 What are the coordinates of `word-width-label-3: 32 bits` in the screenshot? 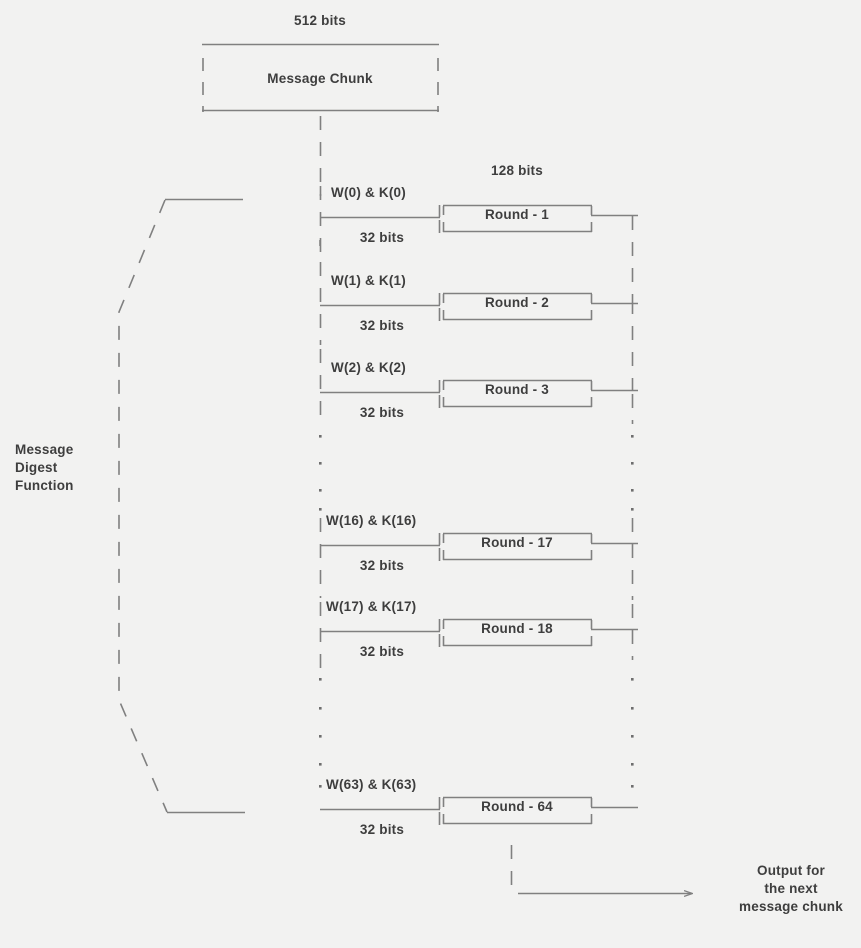 It's located at (382, 412).